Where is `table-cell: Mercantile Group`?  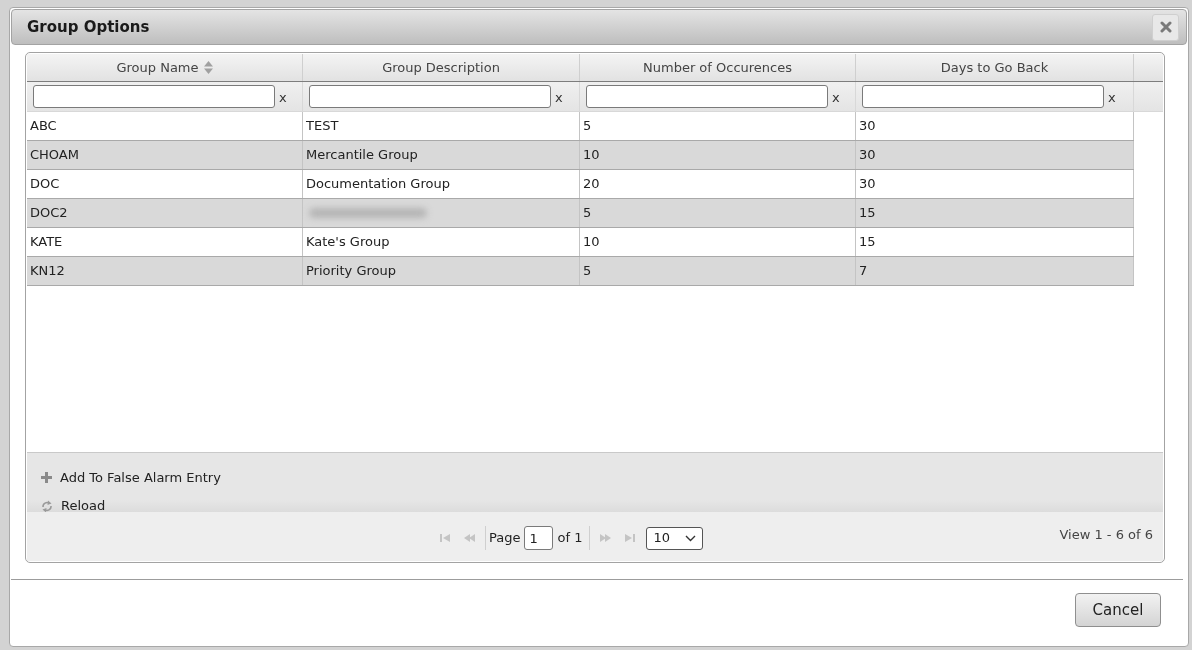 table-cell: Mercantile Group is located at coordinates (441, 155).